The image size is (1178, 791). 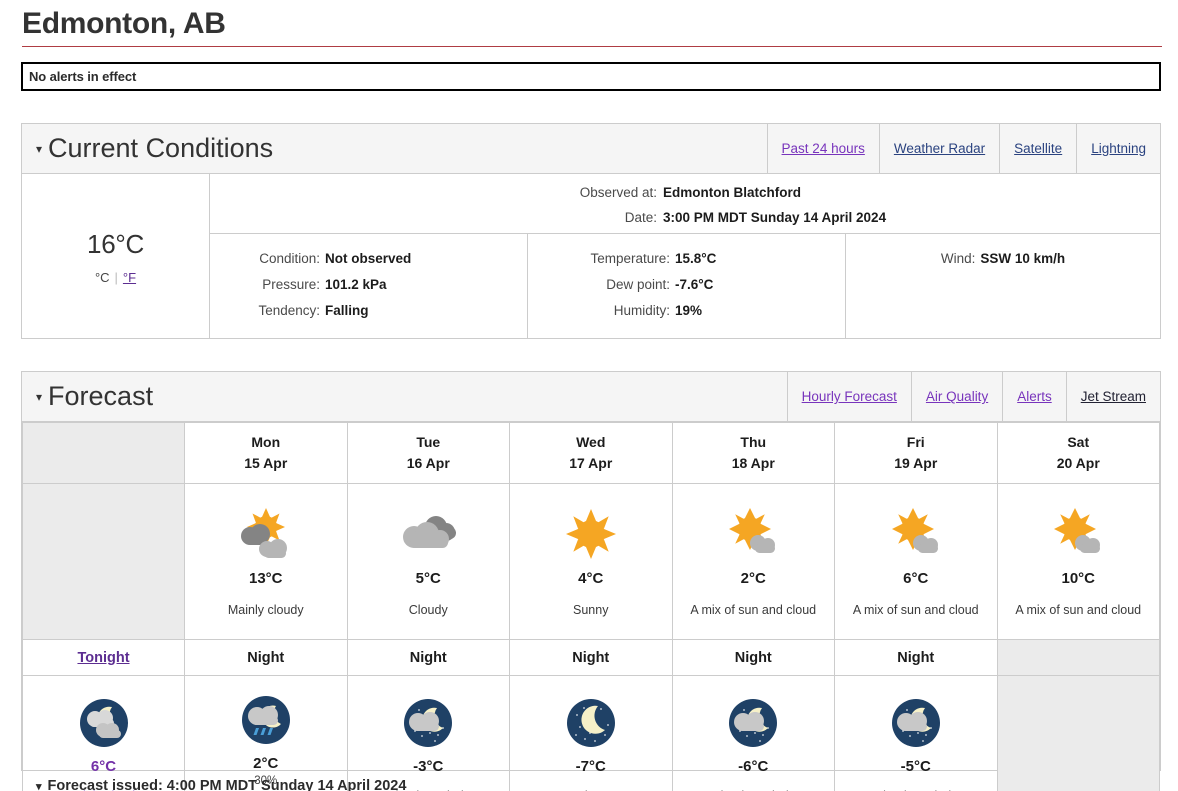 I want to click on night-header-fri: Night, so click(x=916, y=657).